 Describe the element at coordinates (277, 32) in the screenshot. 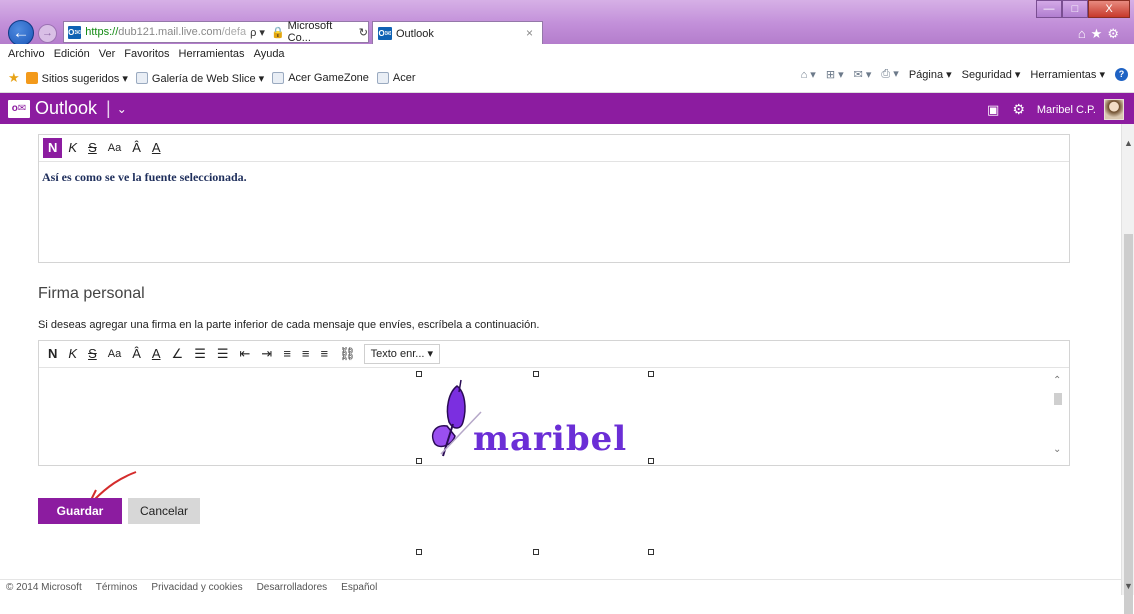

I see `lock-icon: 🔒` at that location.